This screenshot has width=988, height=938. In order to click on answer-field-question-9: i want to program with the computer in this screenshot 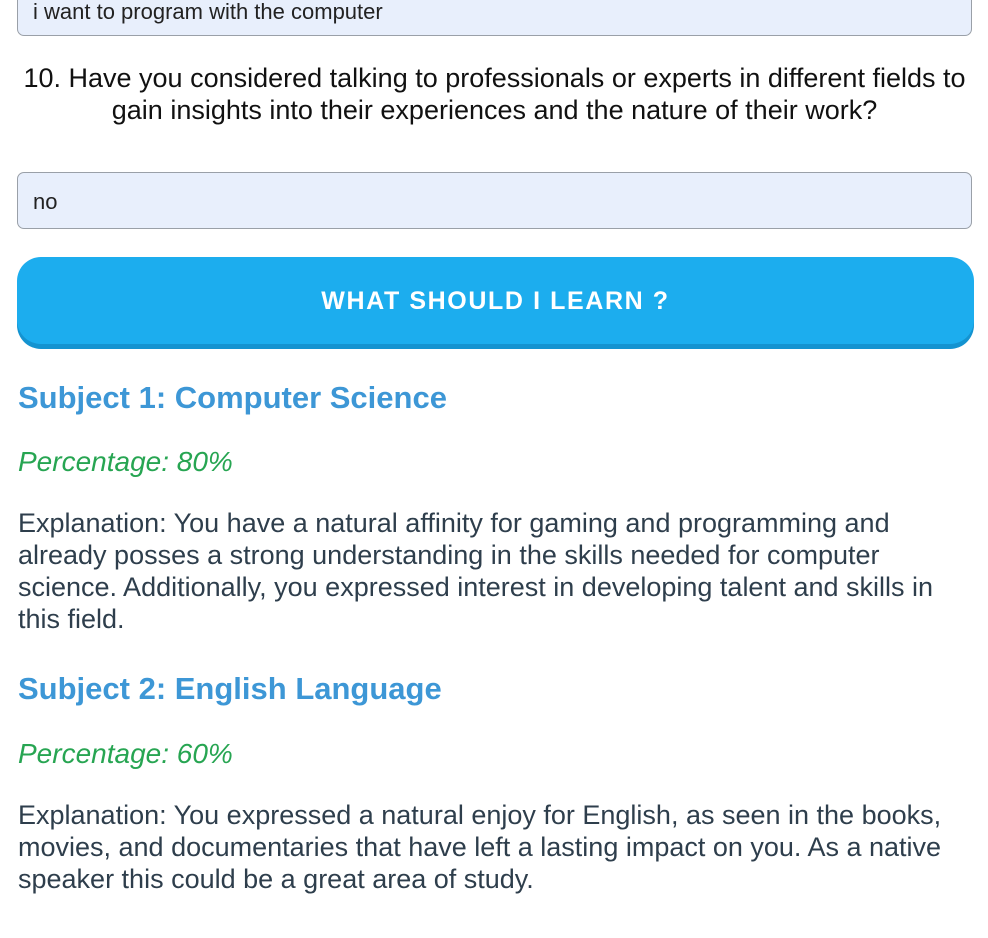, I will do `click(494, 18)`.